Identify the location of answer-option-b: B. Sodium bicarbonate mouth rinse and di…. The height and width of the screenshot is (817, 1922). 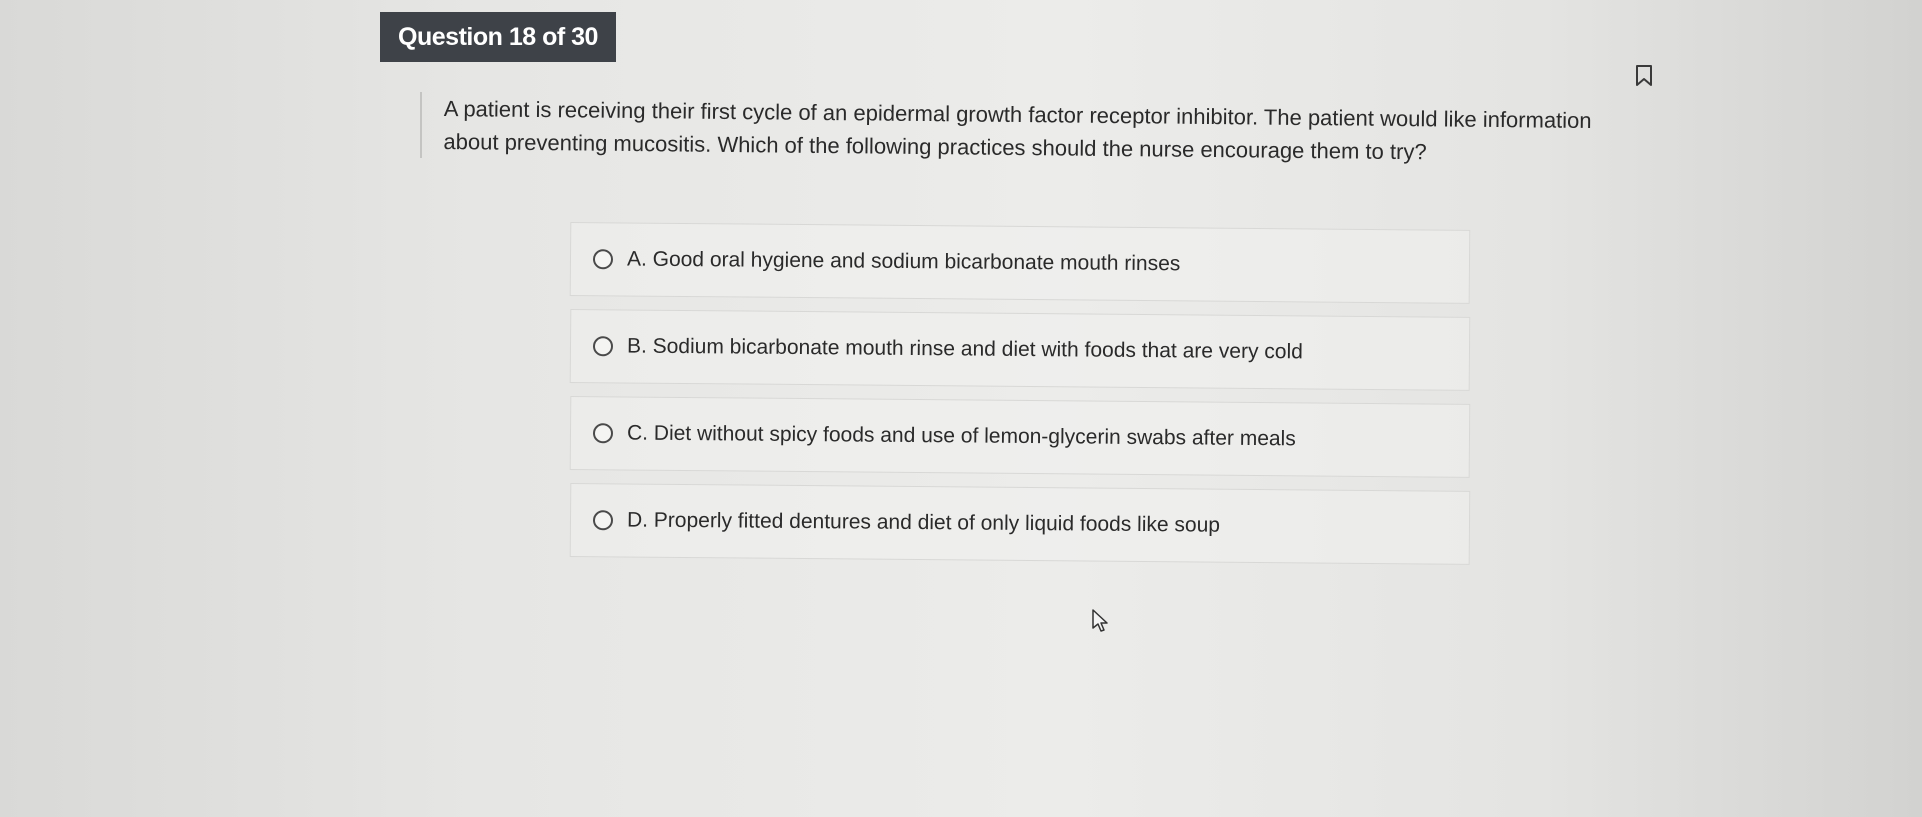
(1020, 350).